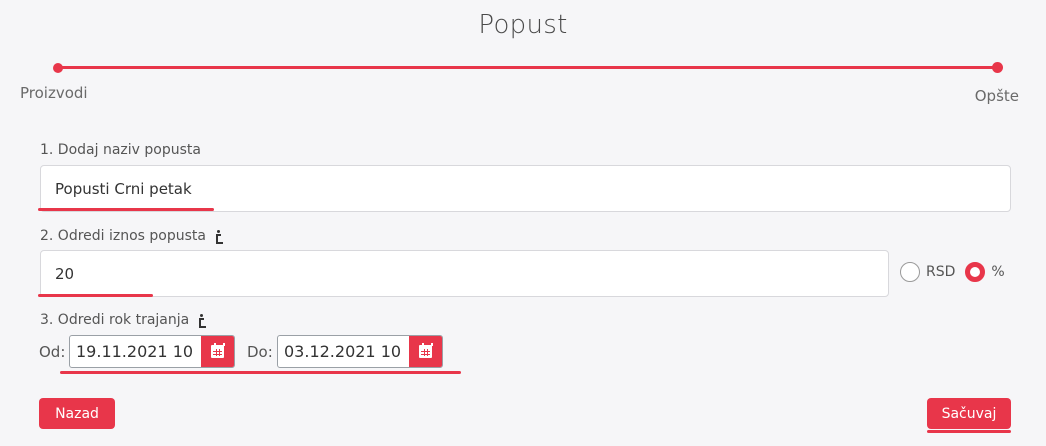 Image resolution: width=1046 pixels, height=446 pixels. Describe the element at coordinates (54, 93) in the screenshot. I see `step-label-proizvodi: Proizvodi` at that location.